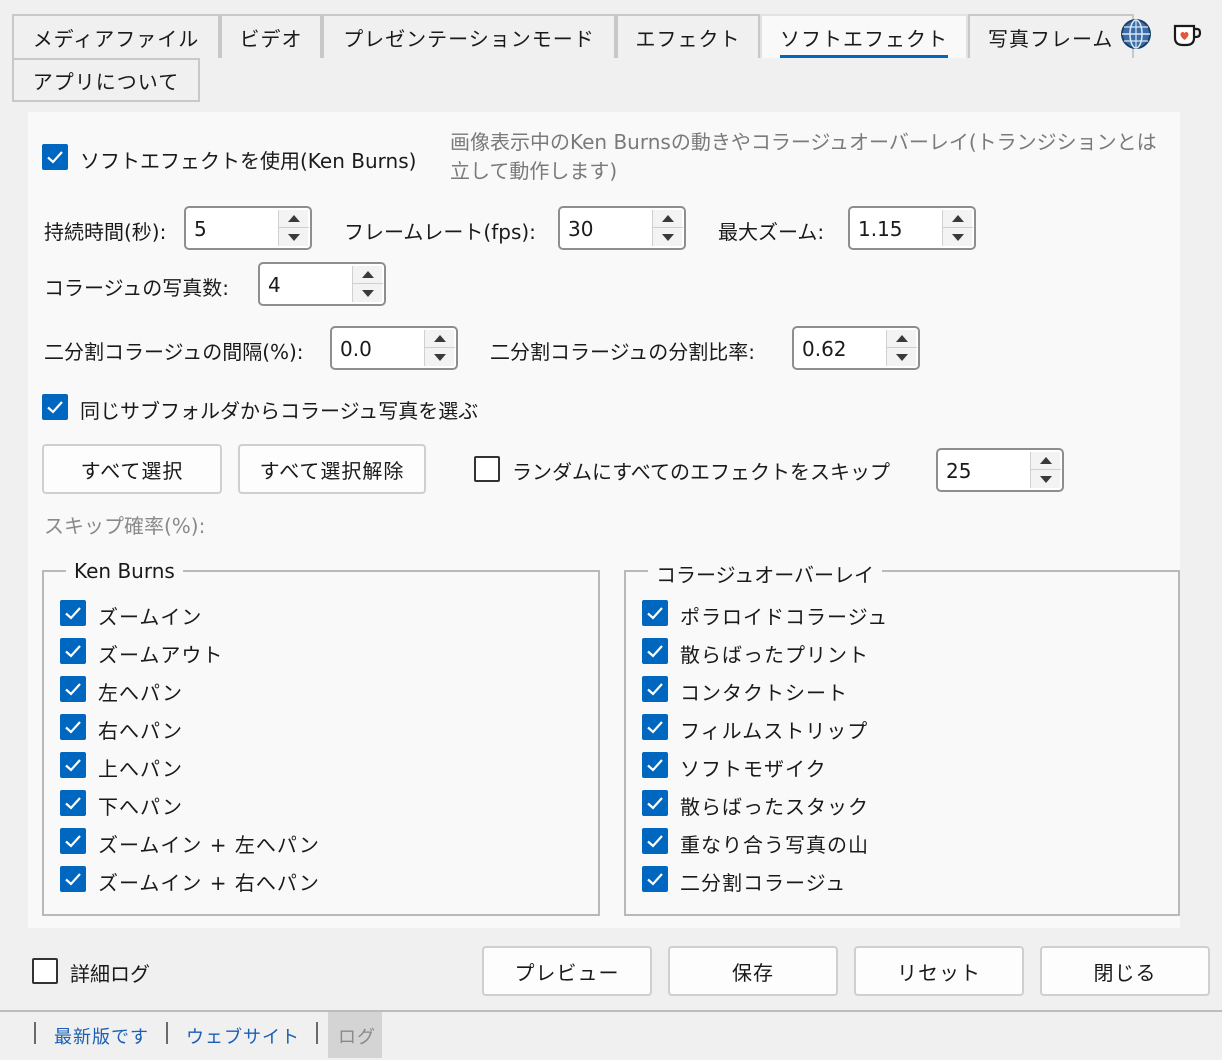  What do you see at coordinates (132, 469) in the screenshot?
I see `select-all-button: すべて選択` at bounding box center [132, 469].